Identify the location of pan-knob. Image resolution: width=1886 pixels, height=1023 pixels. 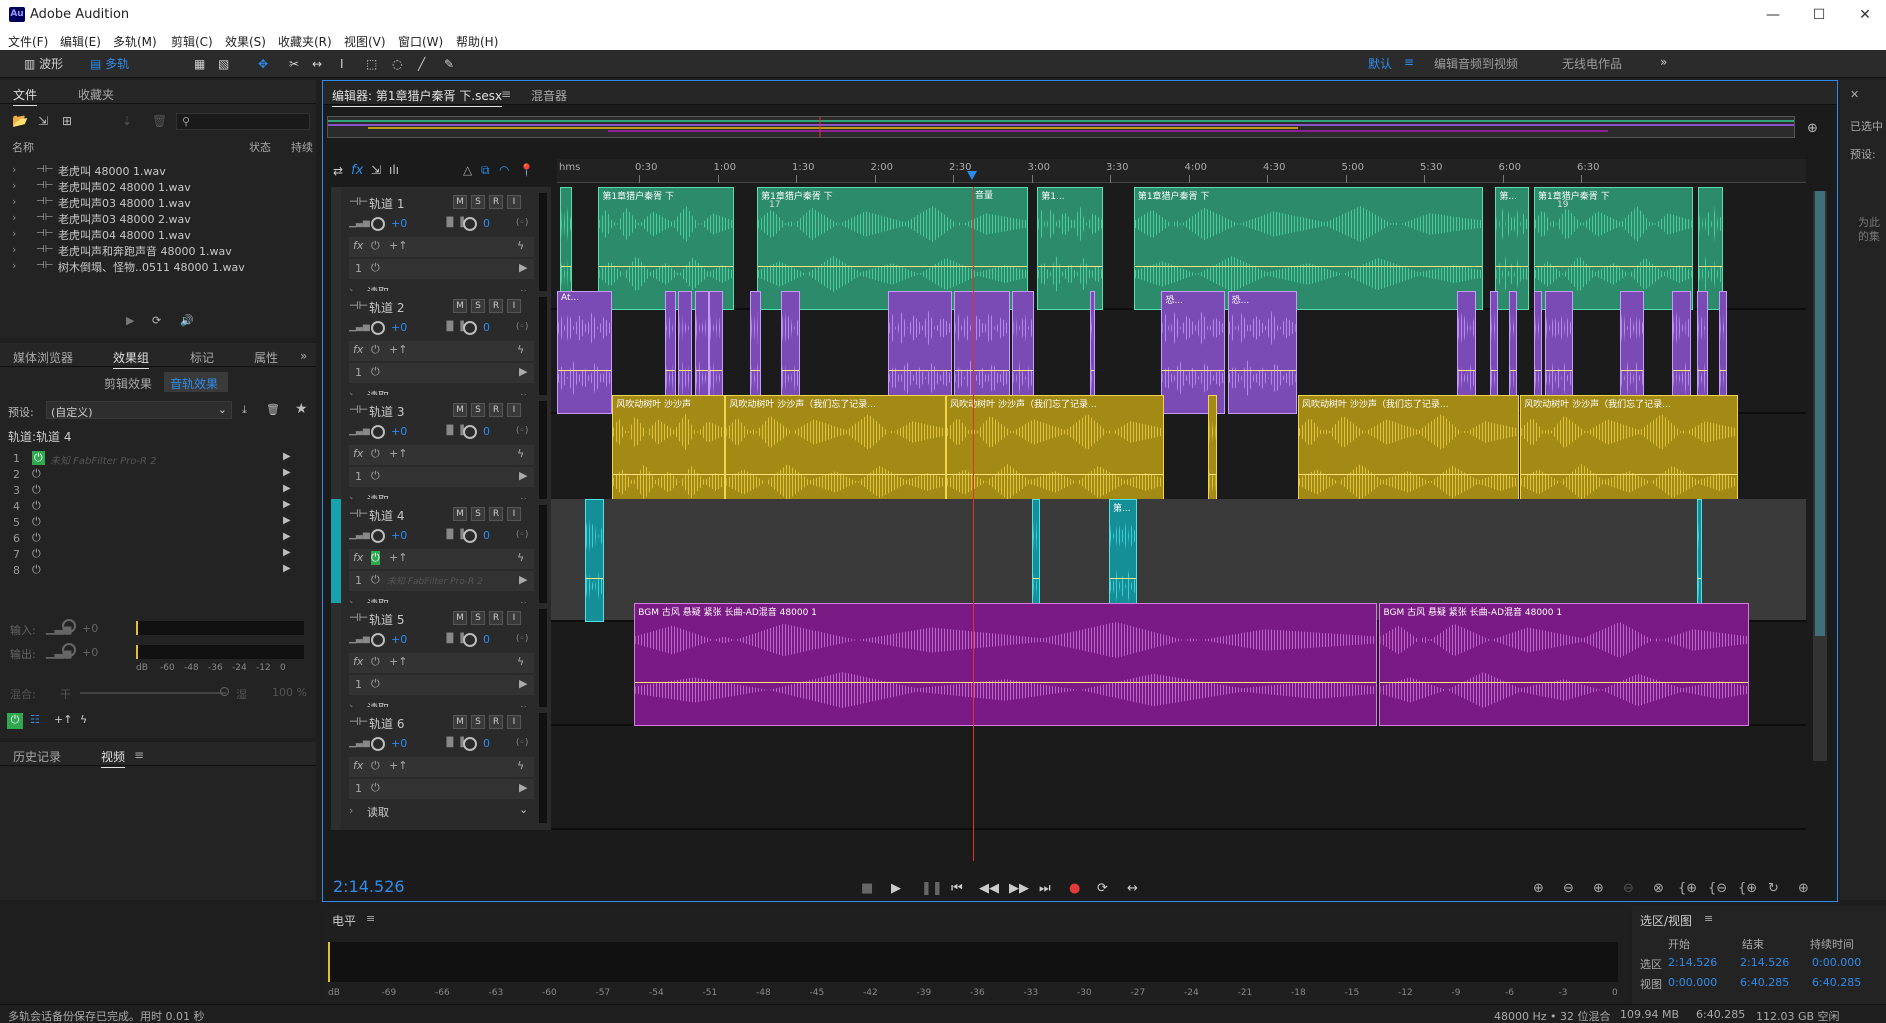
(470, 640).